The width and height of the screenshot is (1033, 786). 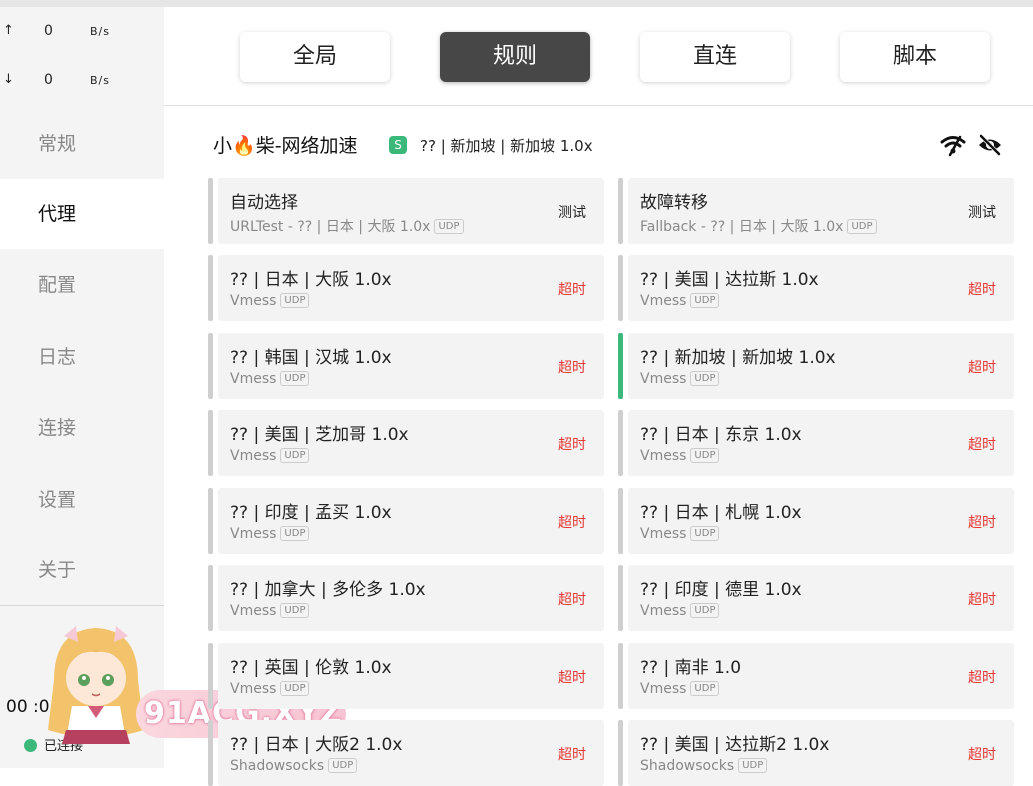 What do you see at coordinates (82, 570) in the screenshot?
I see `nav-about: 关于` at bounding box center [82, 570].